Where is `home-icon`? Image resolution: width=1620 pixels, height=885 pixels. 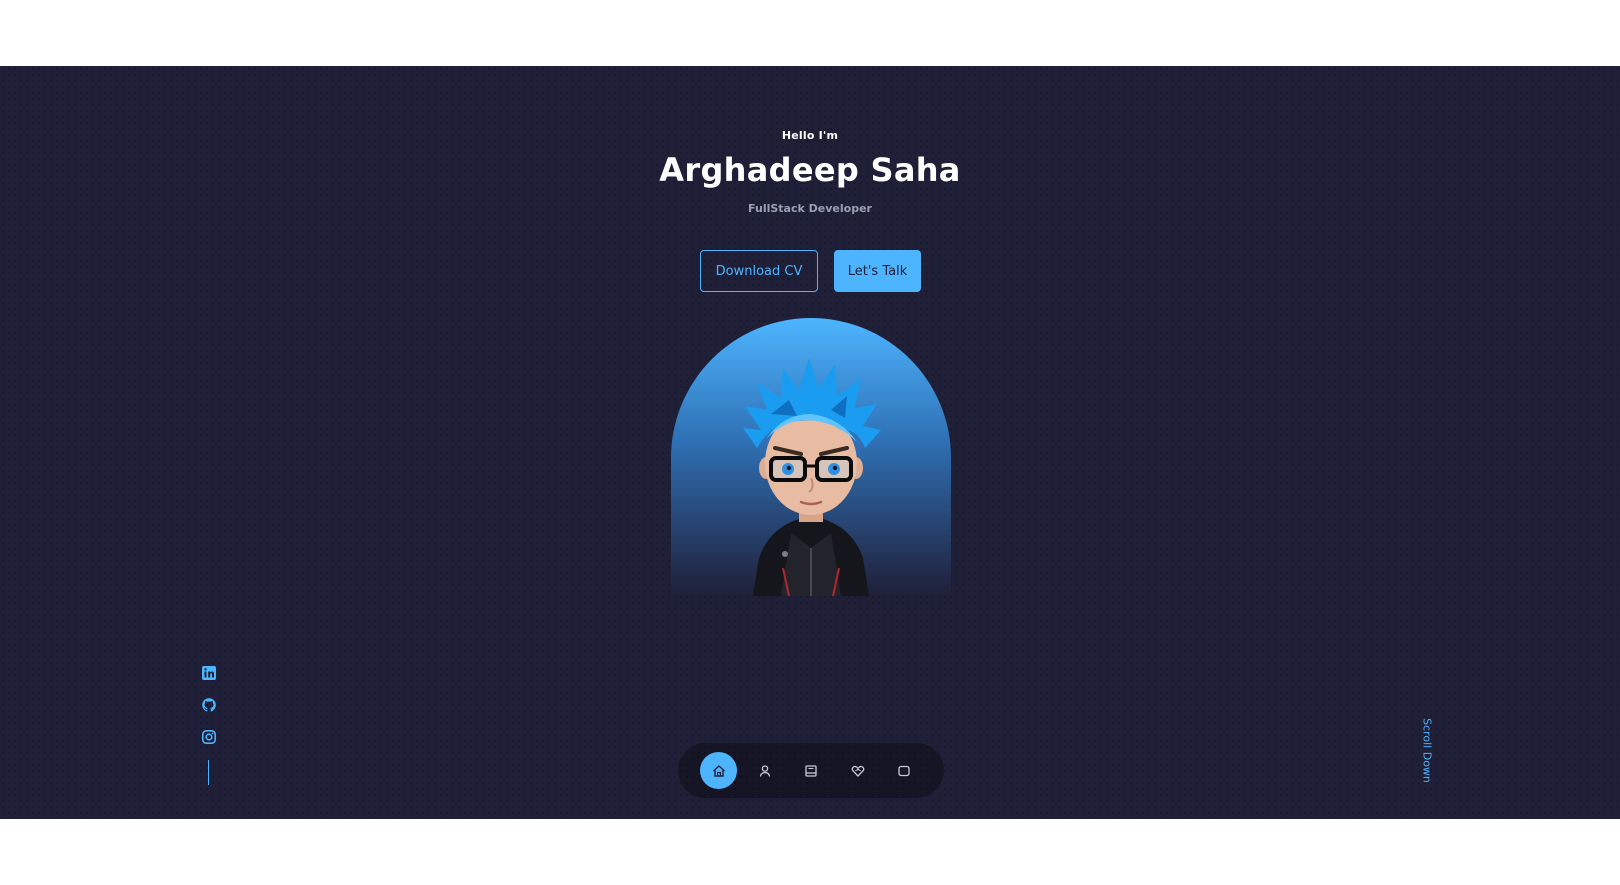
home-icon is located at coordinates (718, 770).